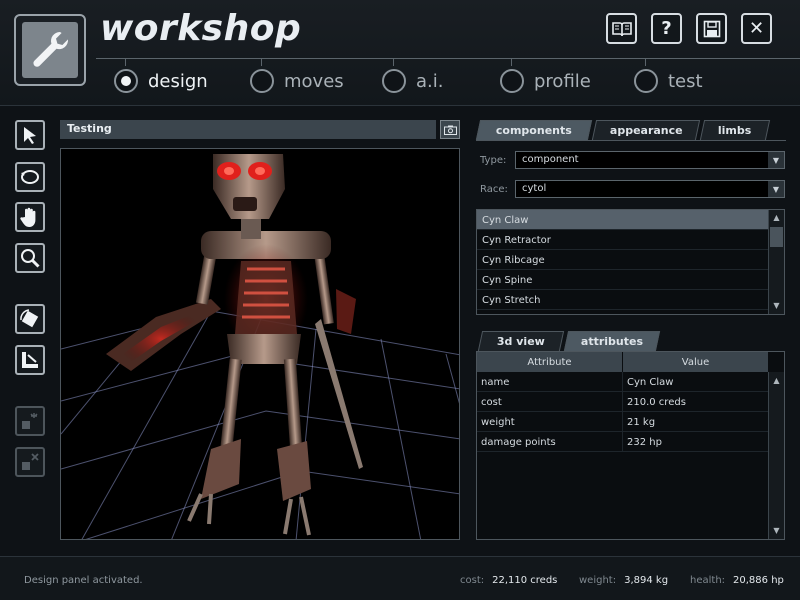 The width and height of the screenshot is (800, 600). I want to click on pan-tool, so click(30, 217).